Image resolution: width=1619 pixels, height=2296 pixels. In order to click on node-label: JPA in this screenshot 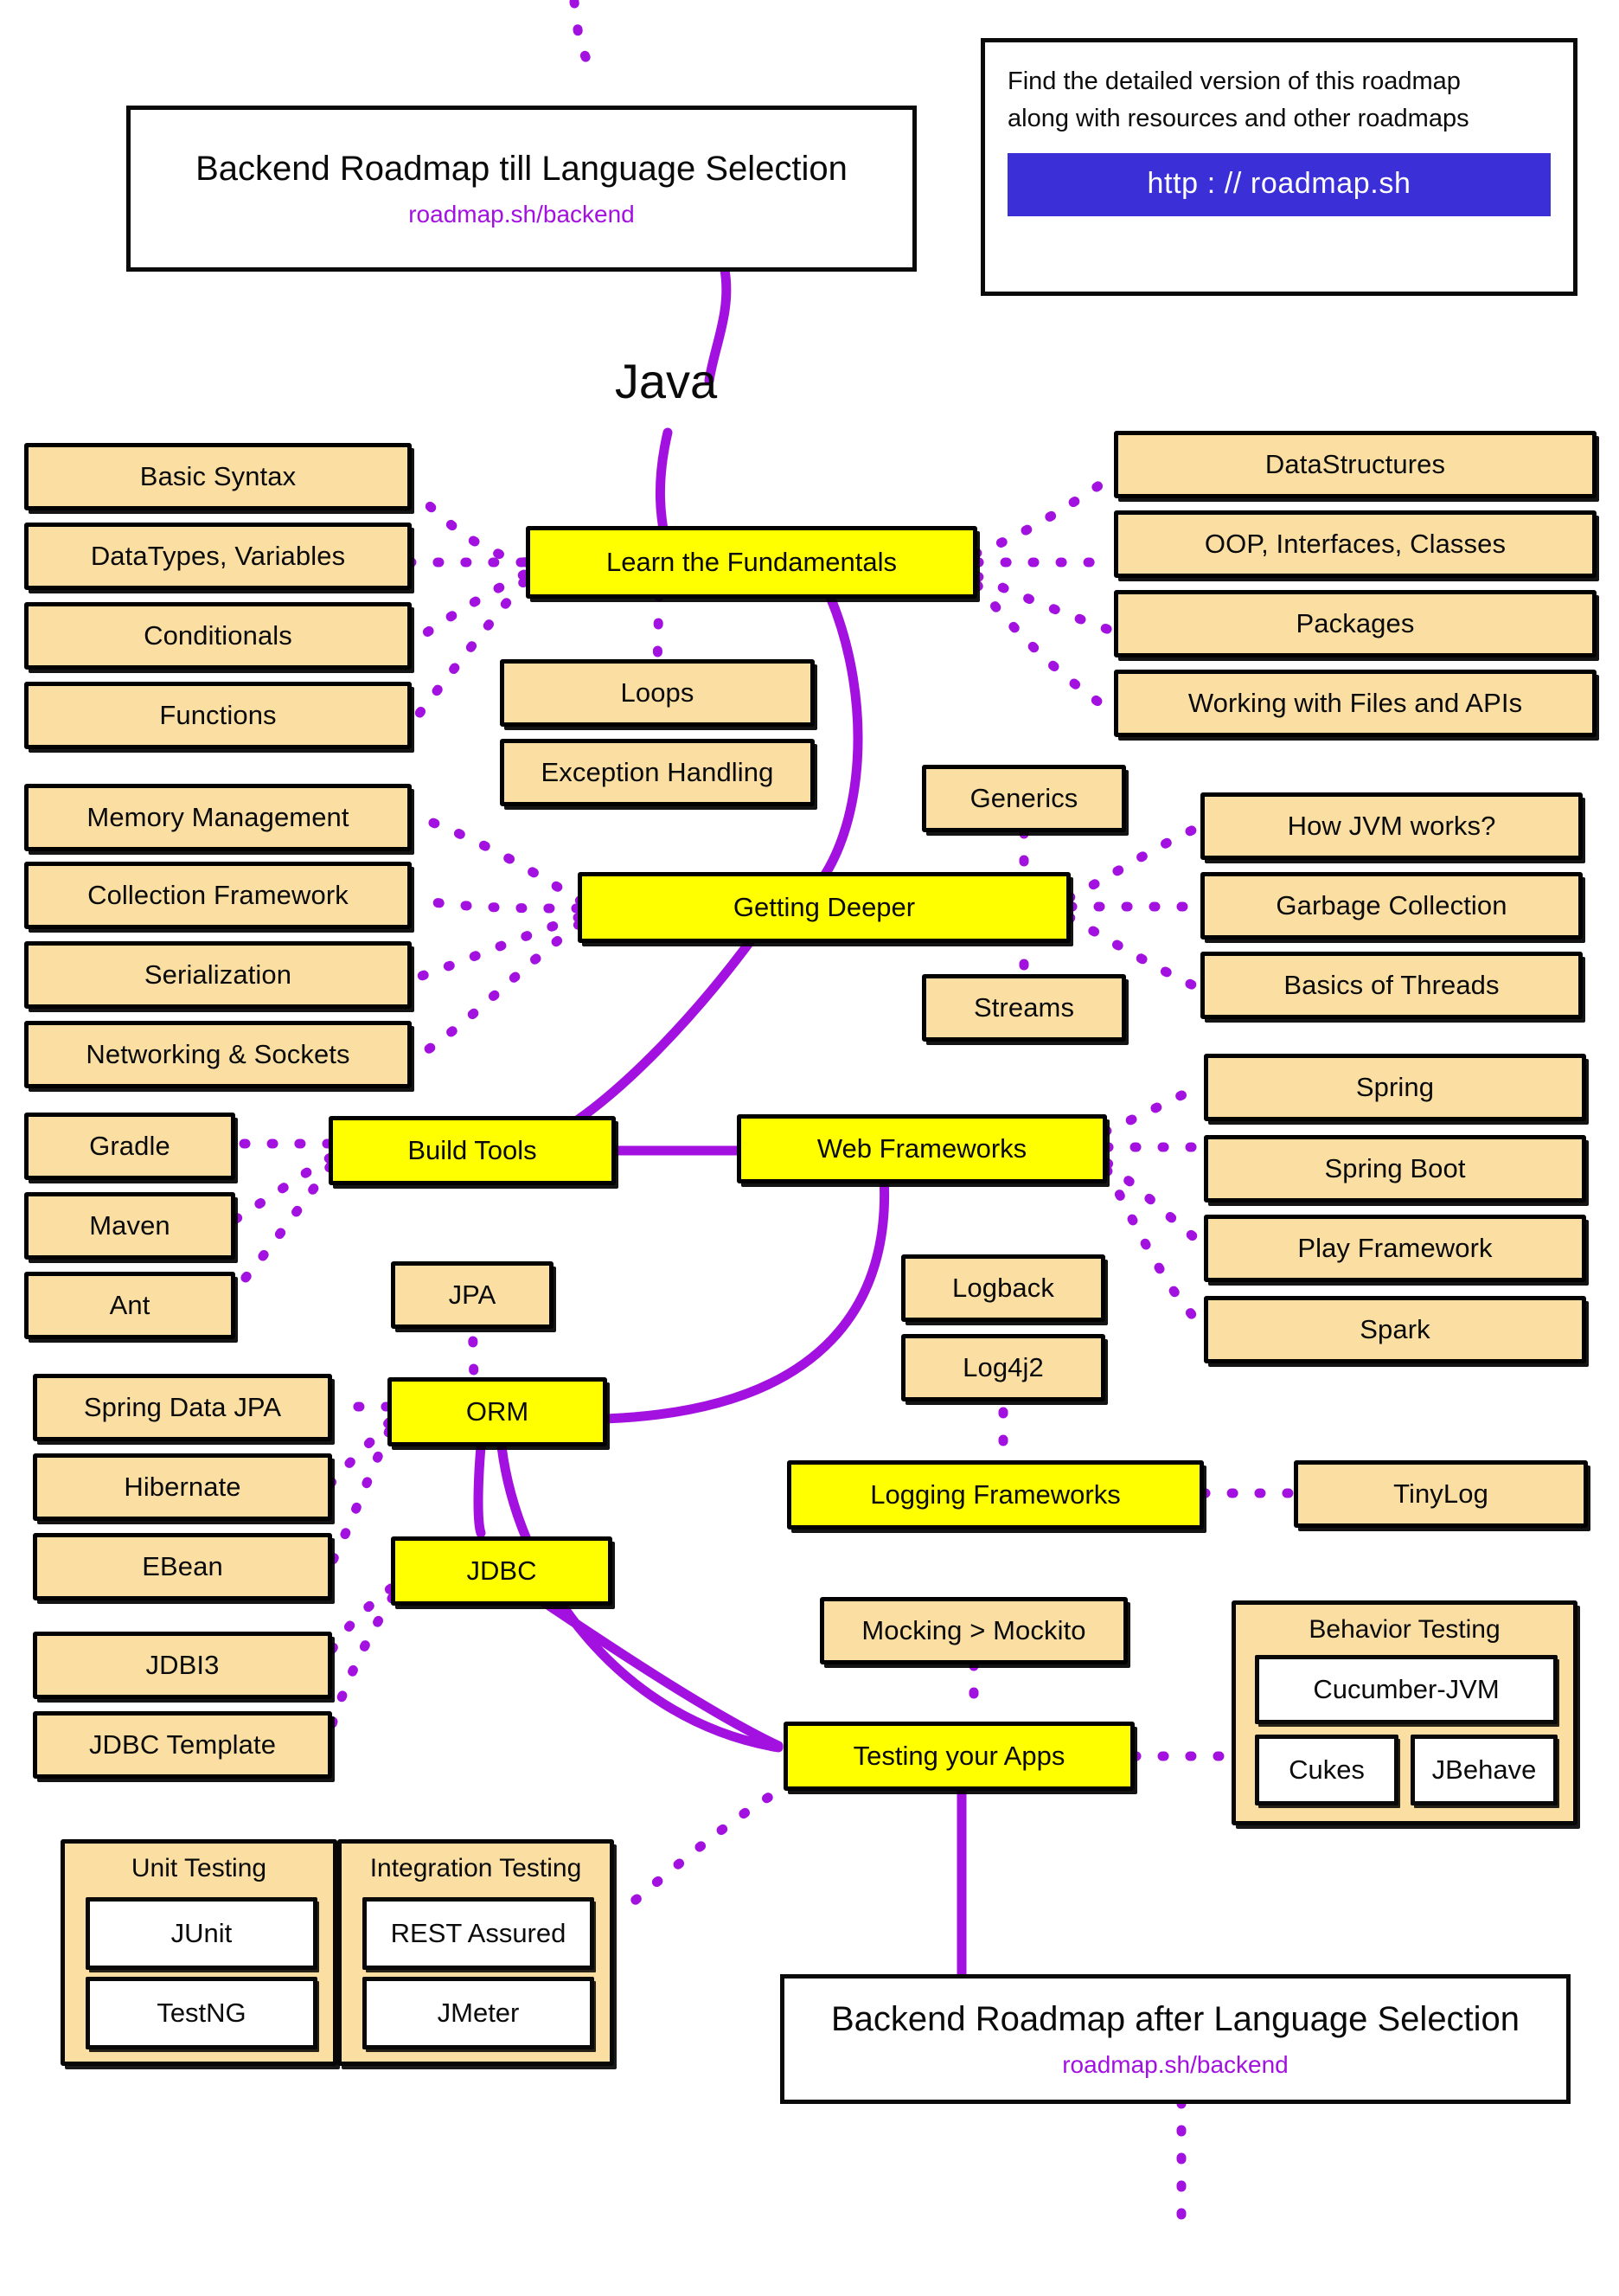, I will do `click(472, 1295)`.